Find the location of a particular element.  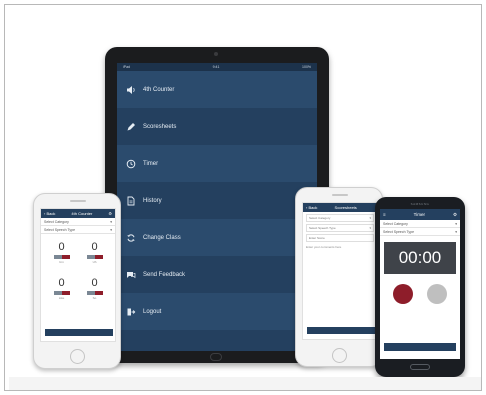

tablet-home-button is located at coordinates (216, 357).